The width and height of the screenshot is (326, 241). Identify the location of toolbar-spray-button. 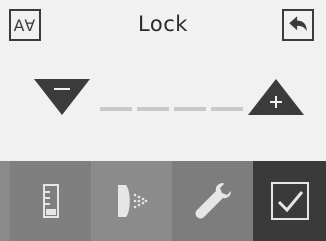
(131, 201).